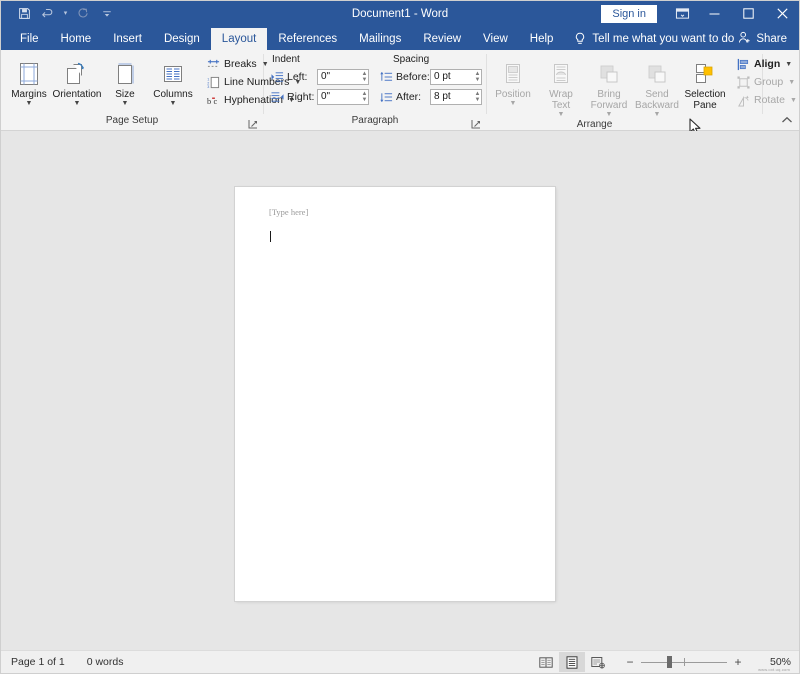 The width and height of the screenshot is (800, 674). What do you see at coordinates (400, 13) in the screenshot?
I see `title-bar: ▾ Document1 - Word Sign in` at bounding box center [400, 13].